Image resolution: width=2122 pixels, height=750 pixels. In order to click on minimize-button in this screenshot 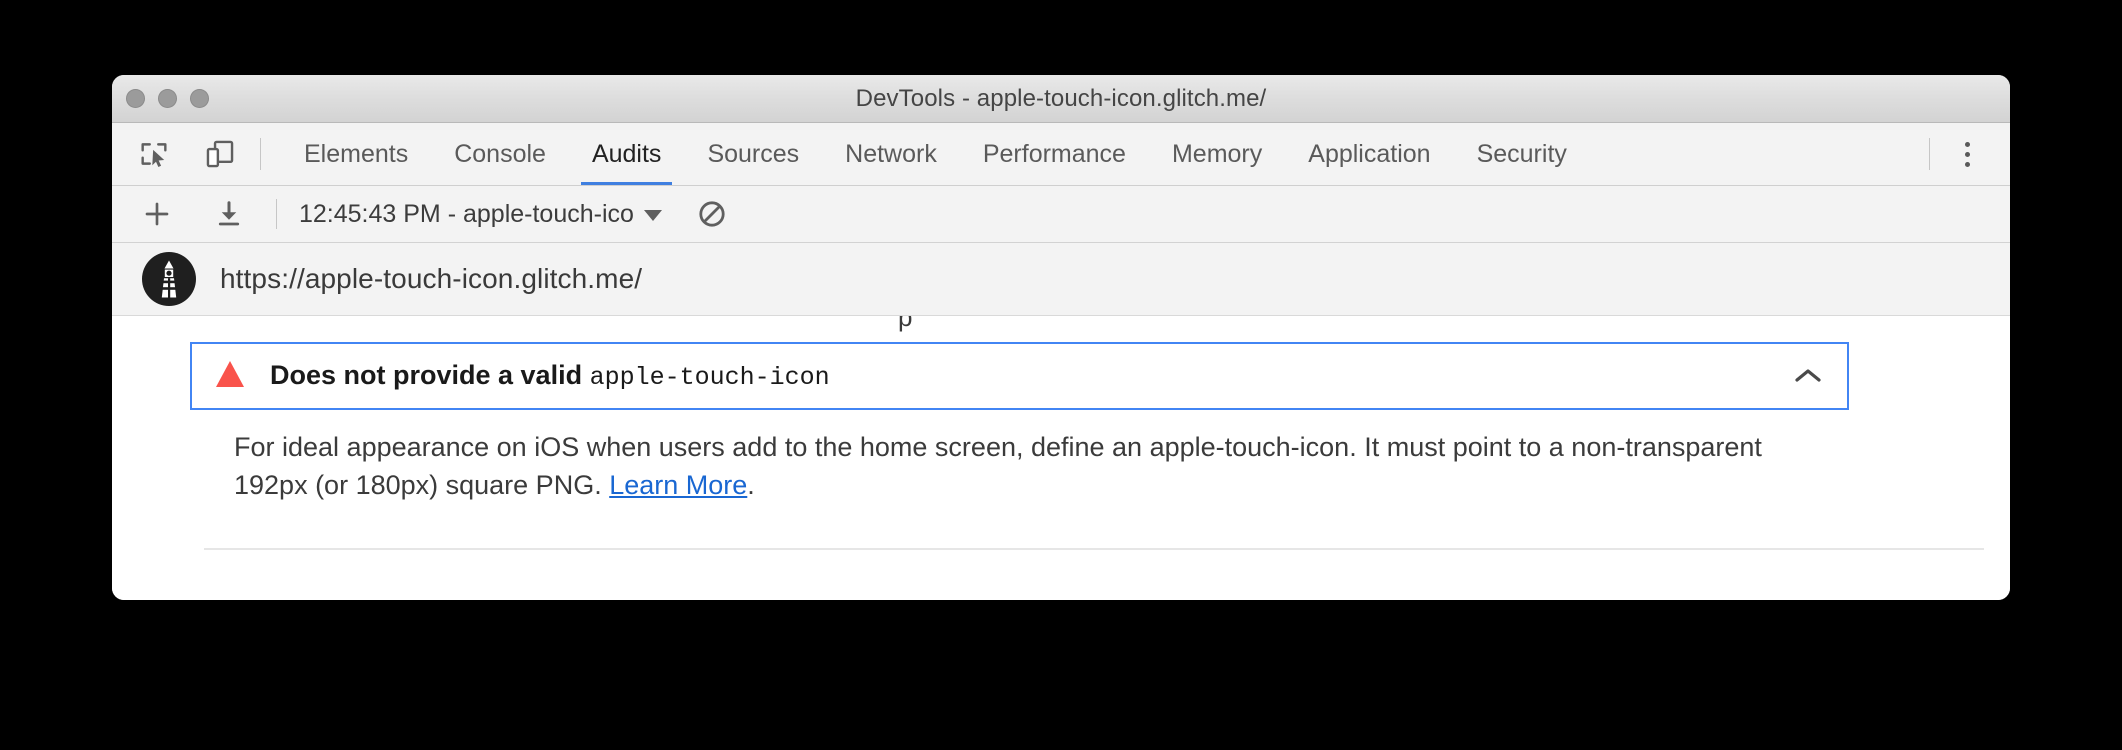, I will do `click(167, 98)`.